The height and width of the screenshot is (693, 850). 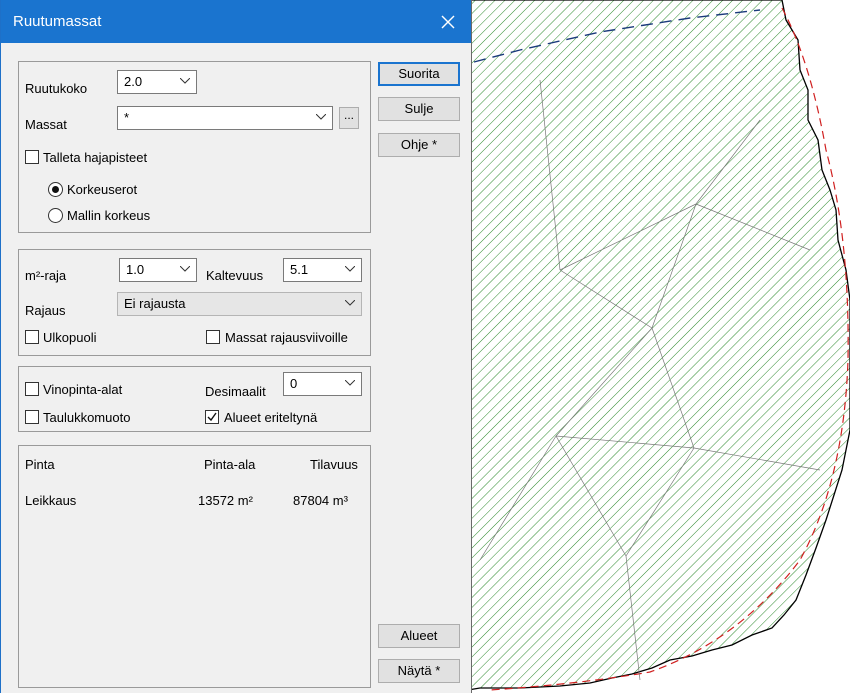 What do you see at coordinates (57, 21) in the screenshot?
I see `dialog-title: Ruutumassat` at bounding box center [57, 21].